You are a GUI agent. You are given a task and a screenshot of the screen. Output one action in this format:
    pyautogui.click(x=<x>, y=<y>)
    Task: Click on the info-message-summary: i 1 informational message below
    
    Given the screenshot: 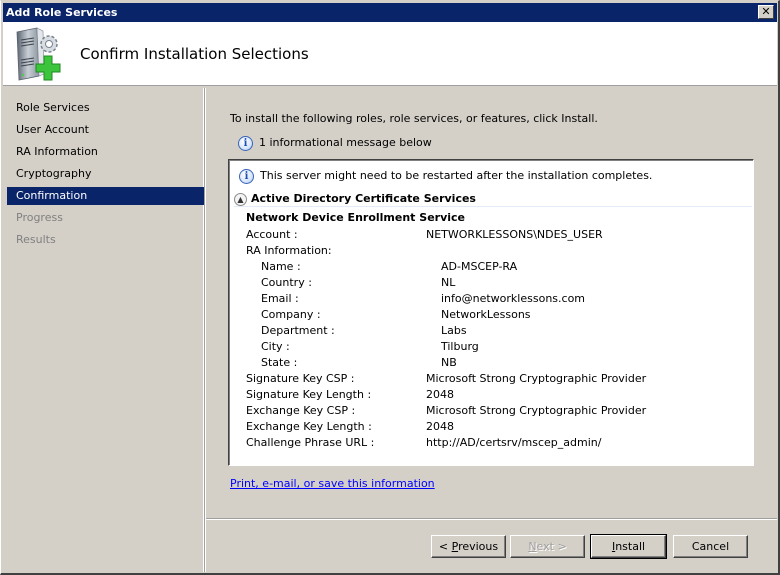 What is the action you would take?
    pyautogui.click(x=335, y=143)
    